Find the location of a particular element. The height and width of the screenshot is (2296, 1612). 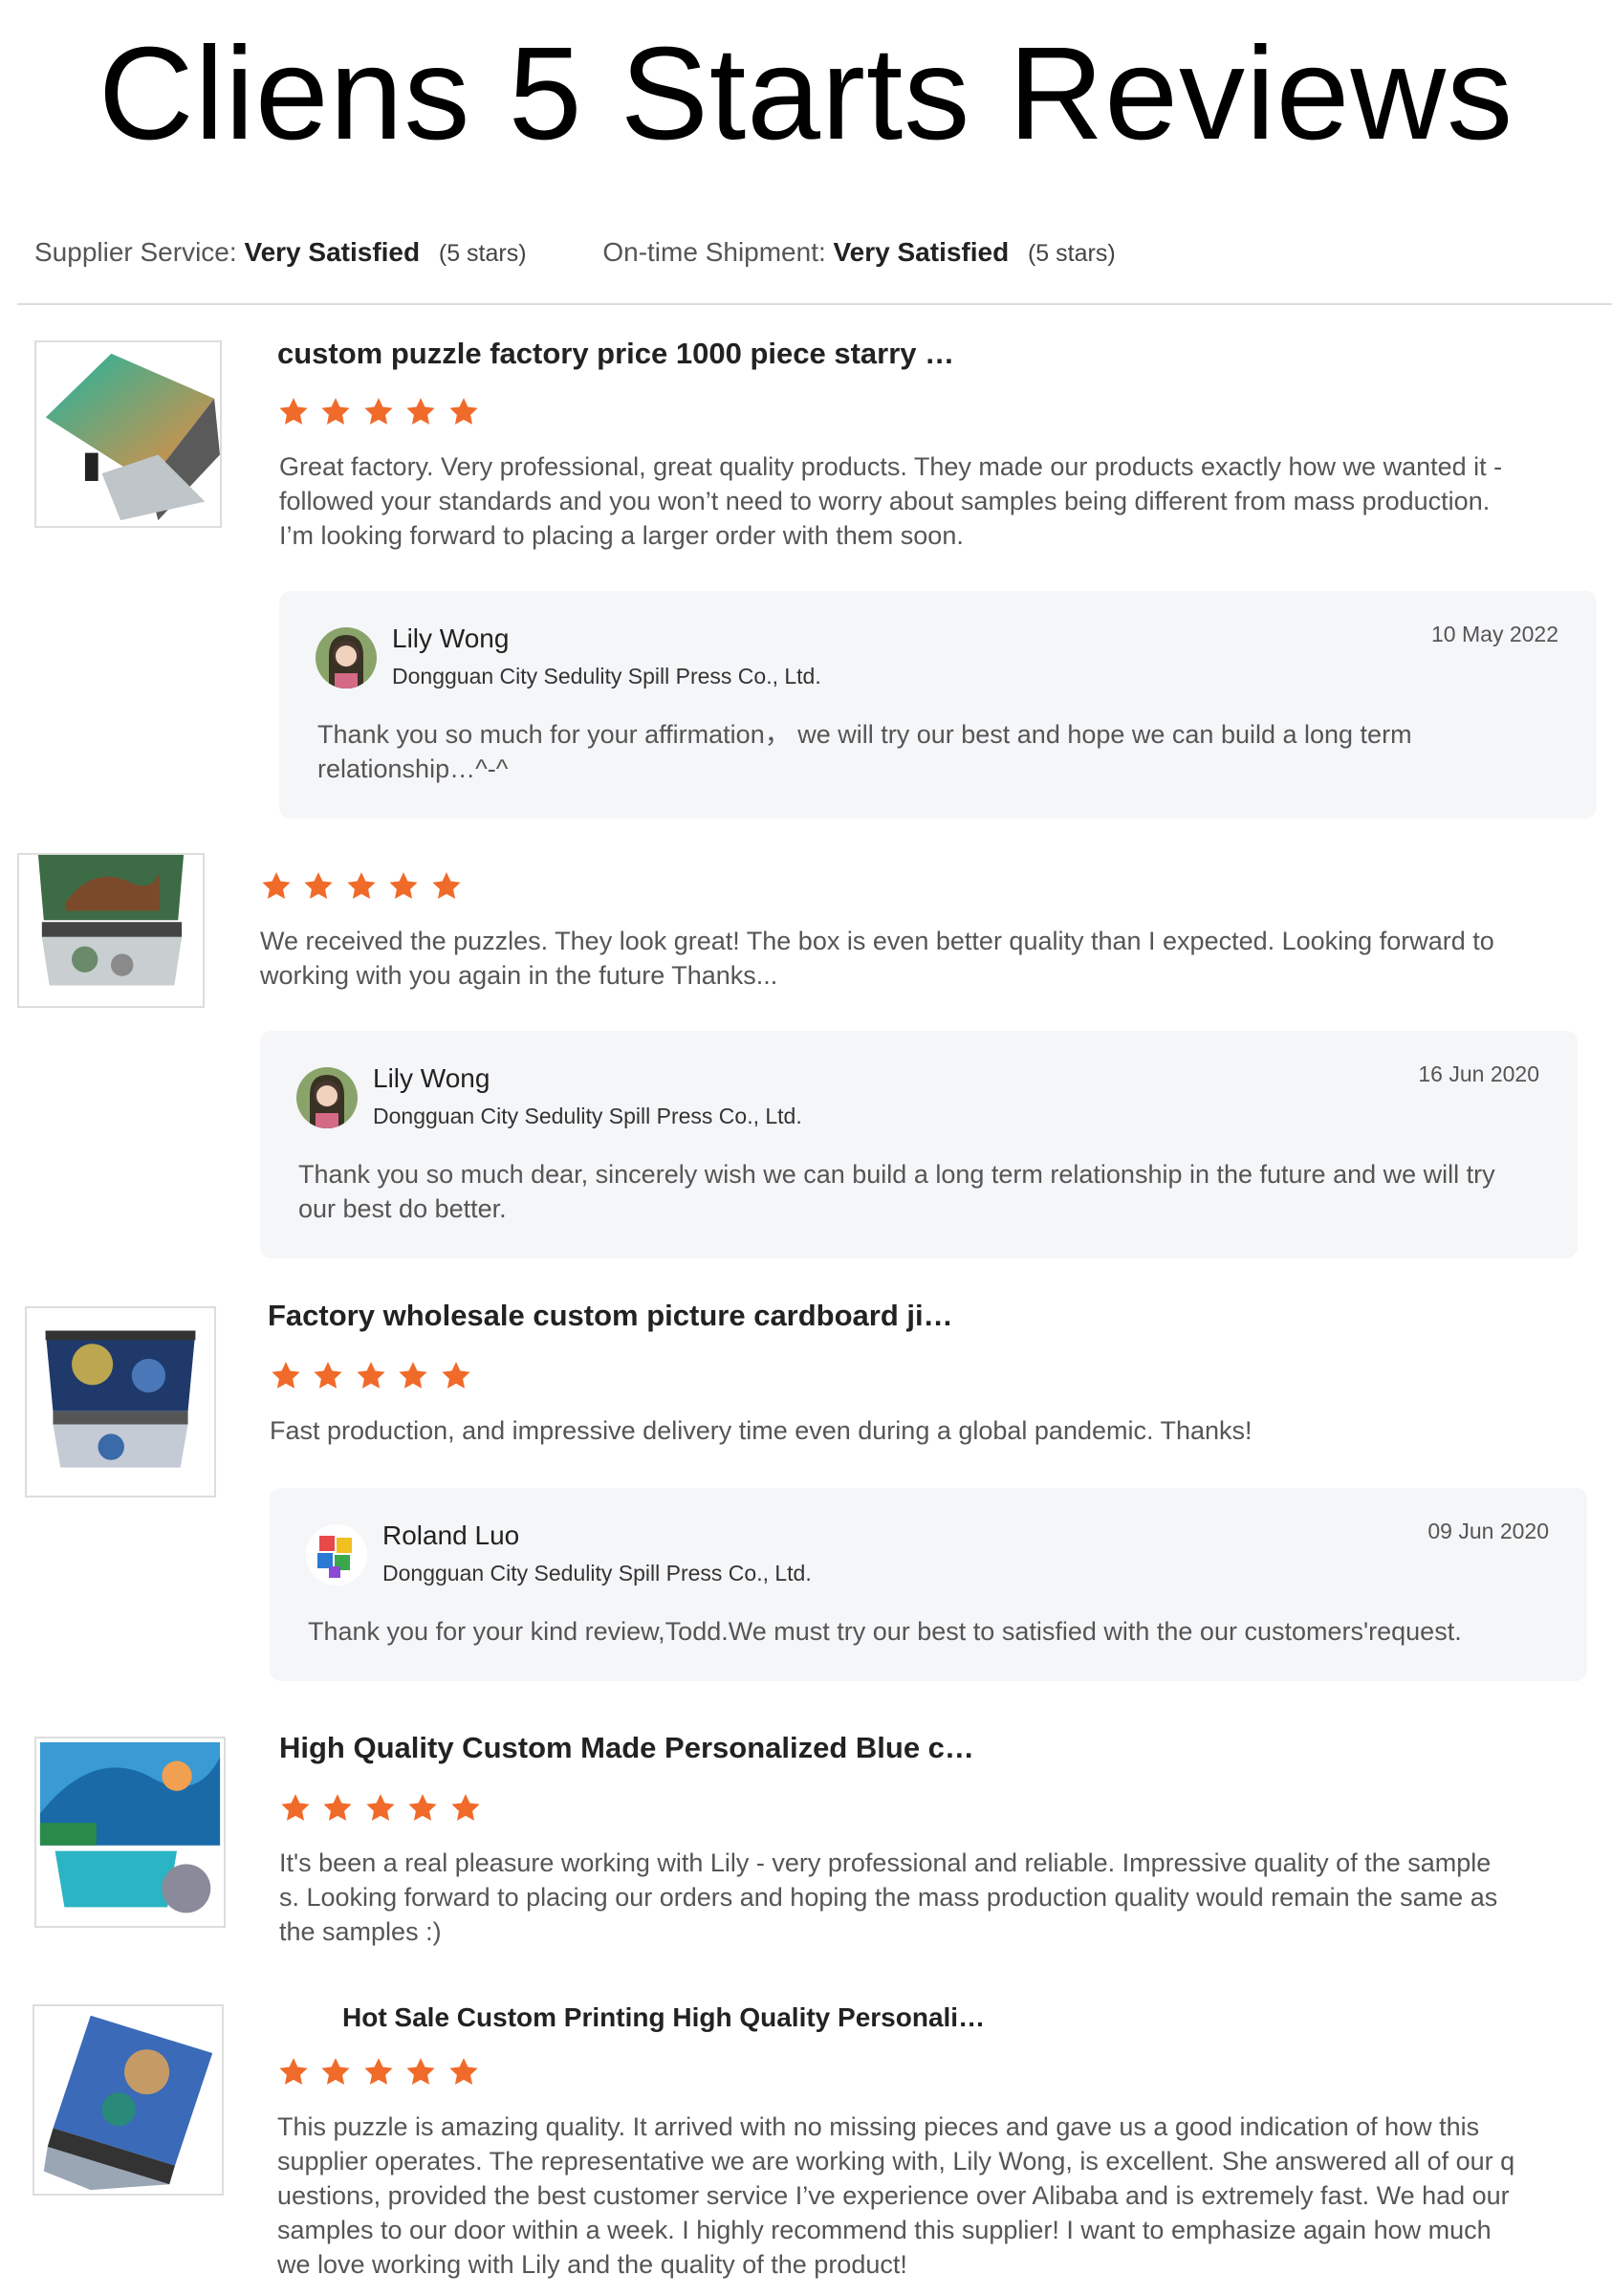

ontime-shipment-stars-note: (5 stars) is located at coordinates (1071, 253).